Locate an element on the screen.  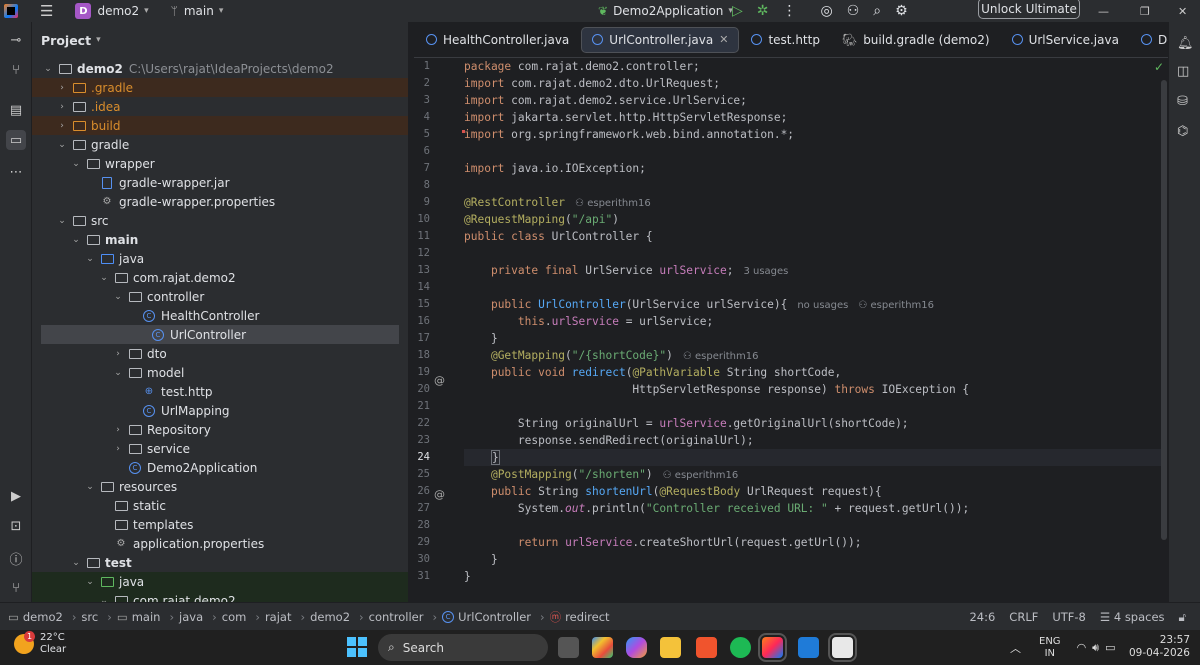
line-separator: CRLF is located at coordinates (1023, 617).